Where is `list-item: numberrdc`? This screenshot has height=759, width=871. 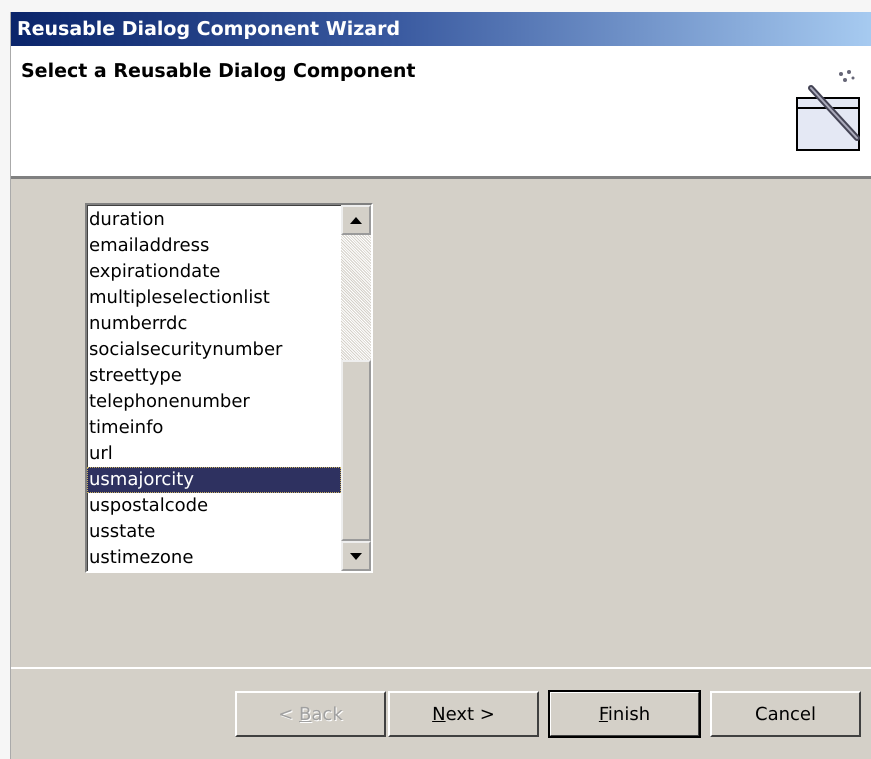 list-item: numberrdc is located at coordinates (214, 324).